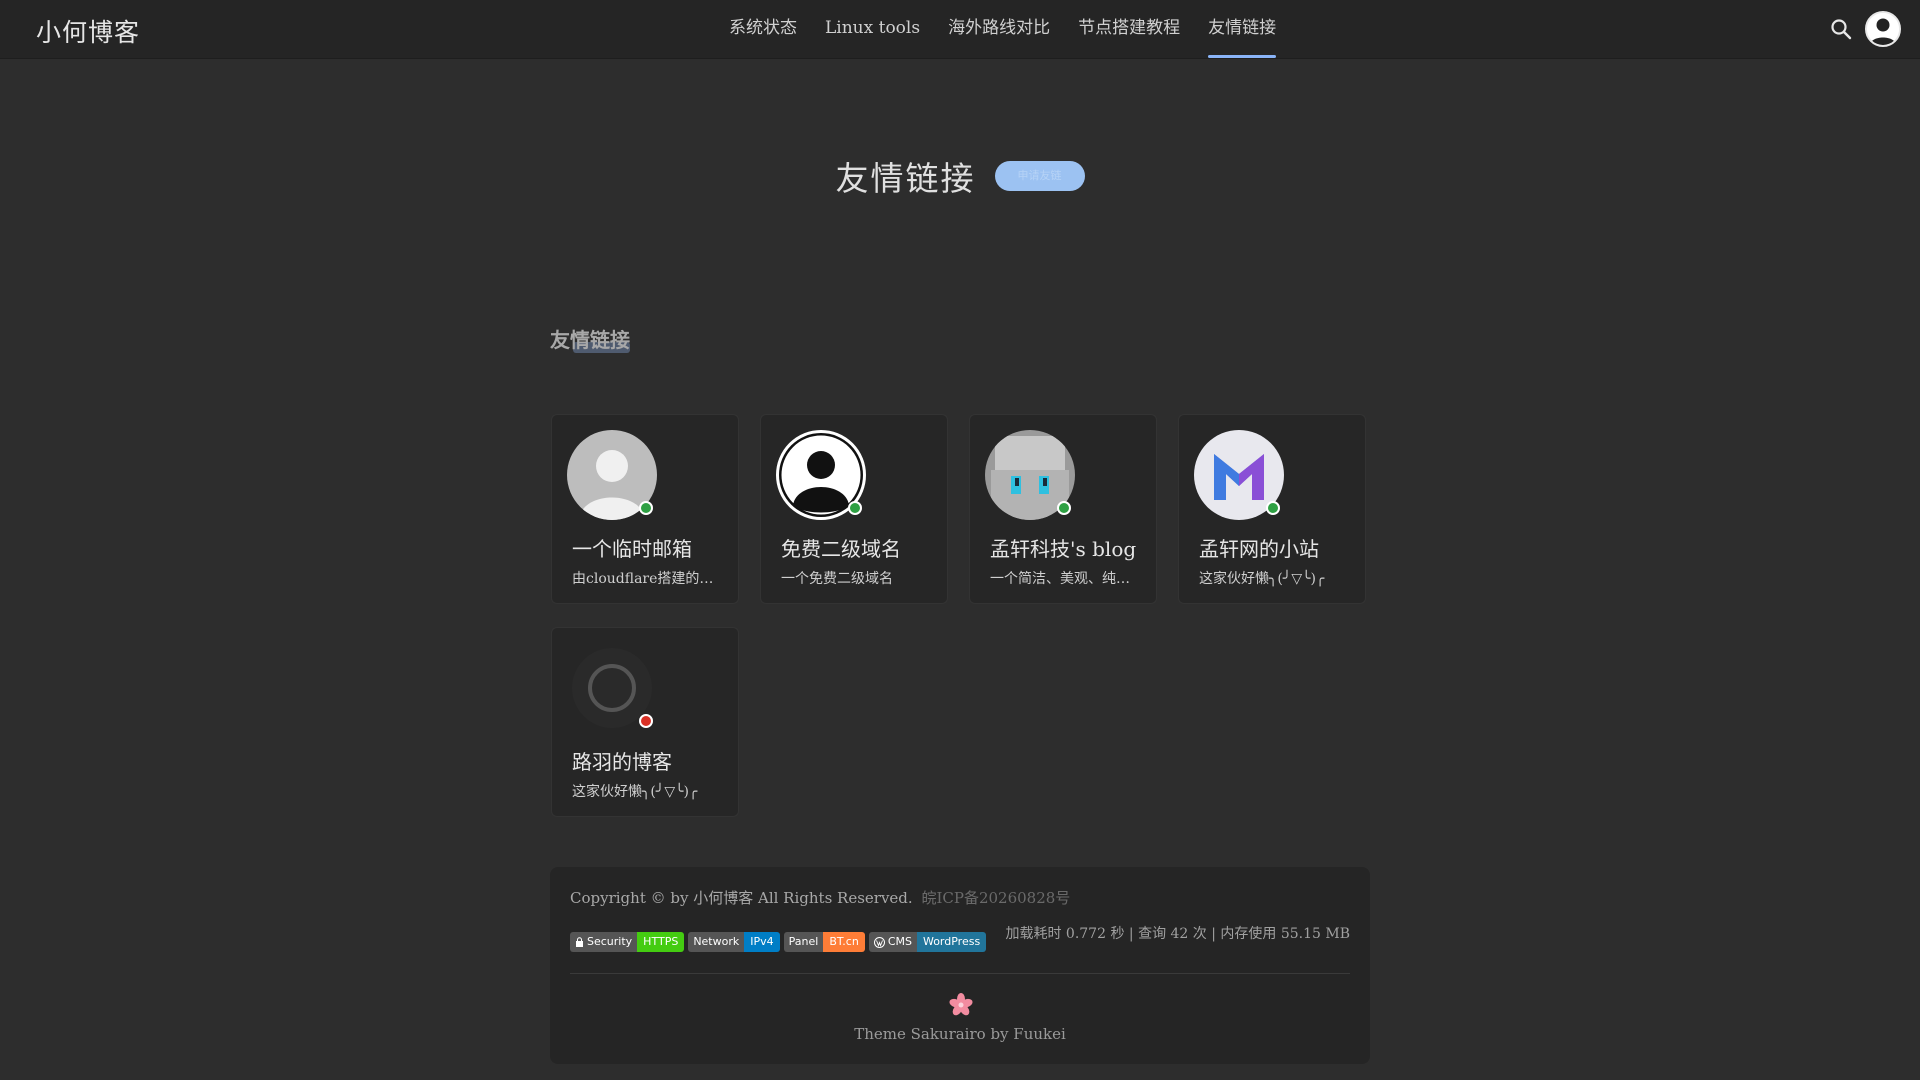 This screenshot has width=1920, height=1080. What do you see at coordinates (1259, 549) in the screenshot?
I see `link-name: 孟轩网的小站` at bounding box center [1259, 549].